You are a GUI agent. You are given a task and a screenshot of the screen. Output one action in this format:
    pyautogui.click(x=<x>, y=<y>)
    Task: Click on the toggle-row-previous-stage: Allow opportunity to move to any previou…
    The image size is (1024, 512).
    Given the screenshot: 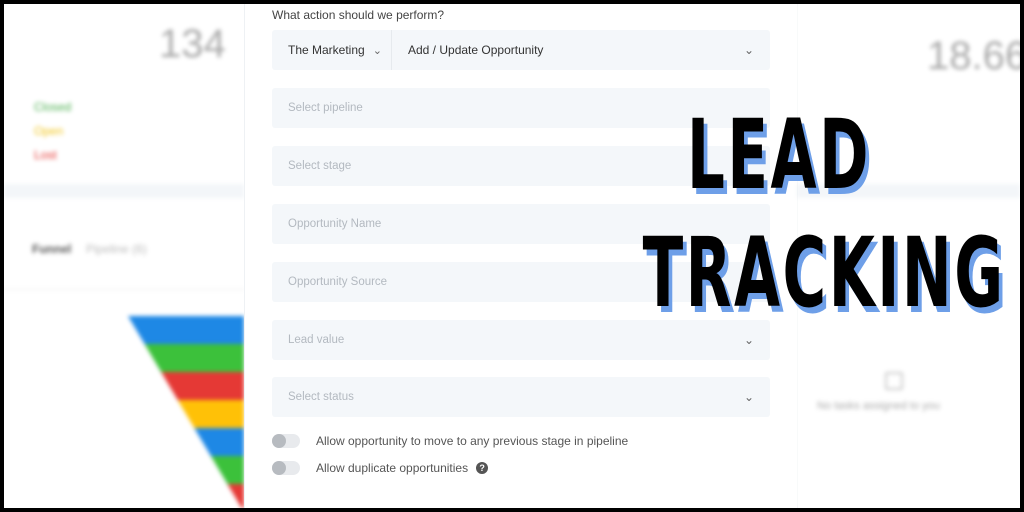 What is the action you would take?
    pyautogui.click(x=450, y=441)
    